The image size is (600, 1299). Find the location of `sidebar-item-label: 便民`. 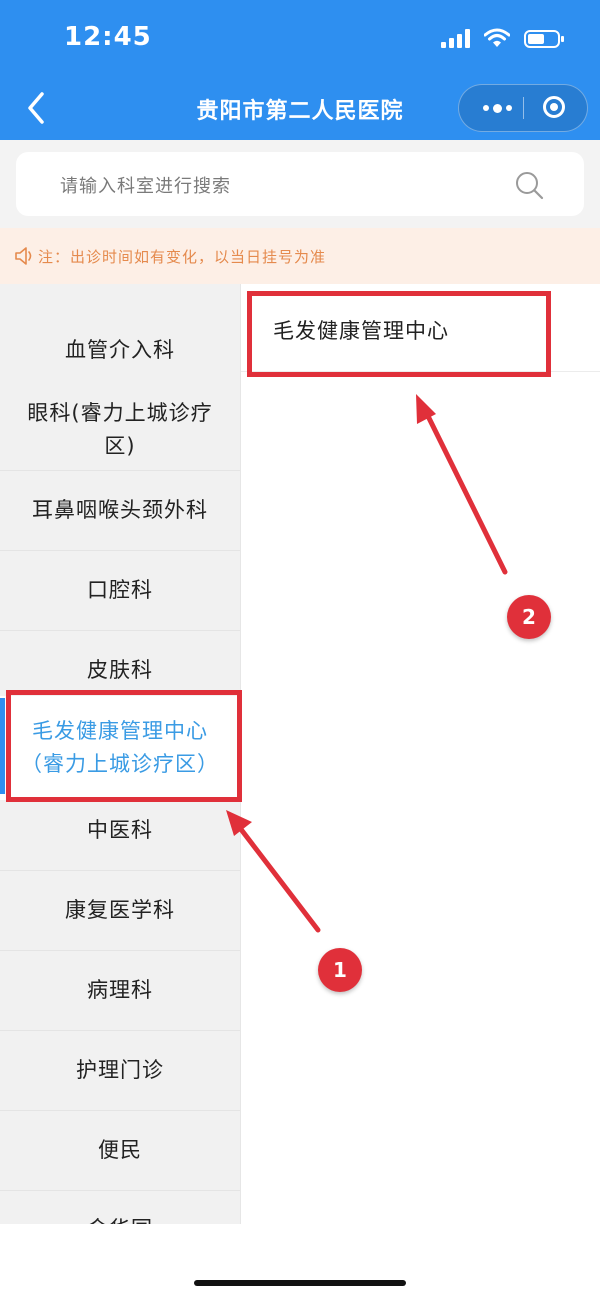

sidebar-item-label: 便民 is located at coordinates (120, 1150).